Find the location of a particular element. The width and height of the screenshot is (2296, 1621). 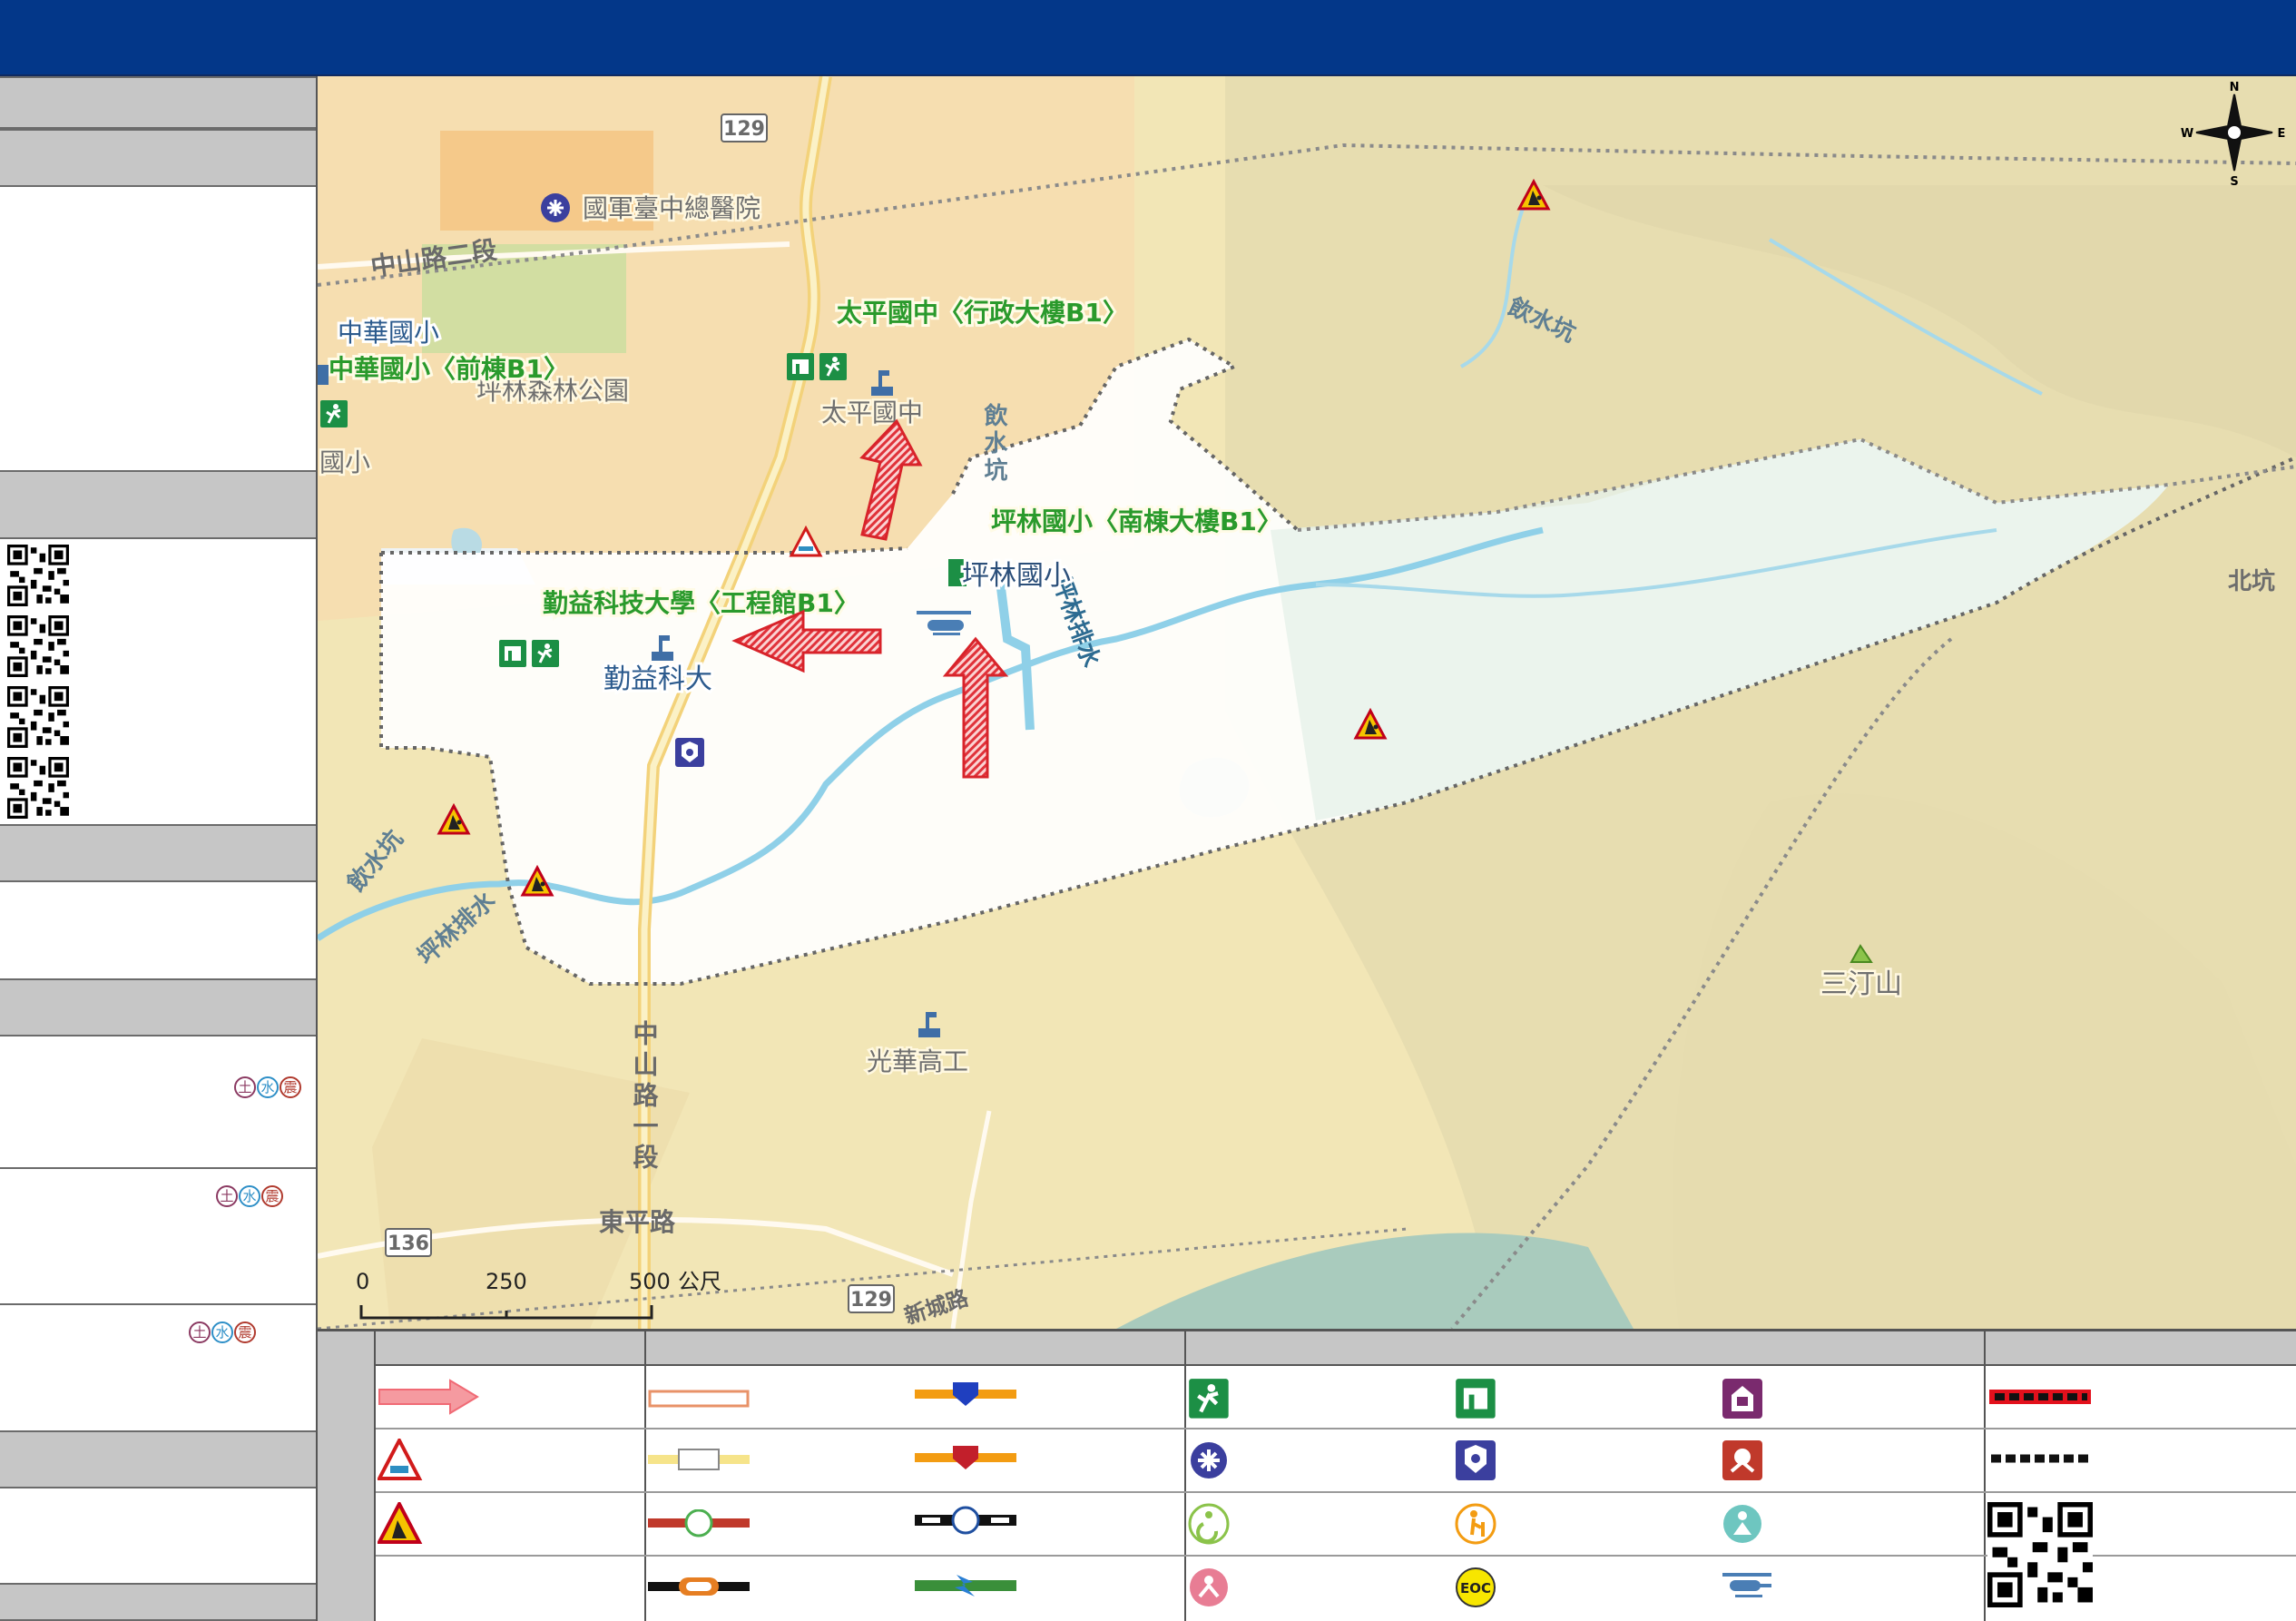

evacuation-route-symbol is located at coordinates (428, 1397).